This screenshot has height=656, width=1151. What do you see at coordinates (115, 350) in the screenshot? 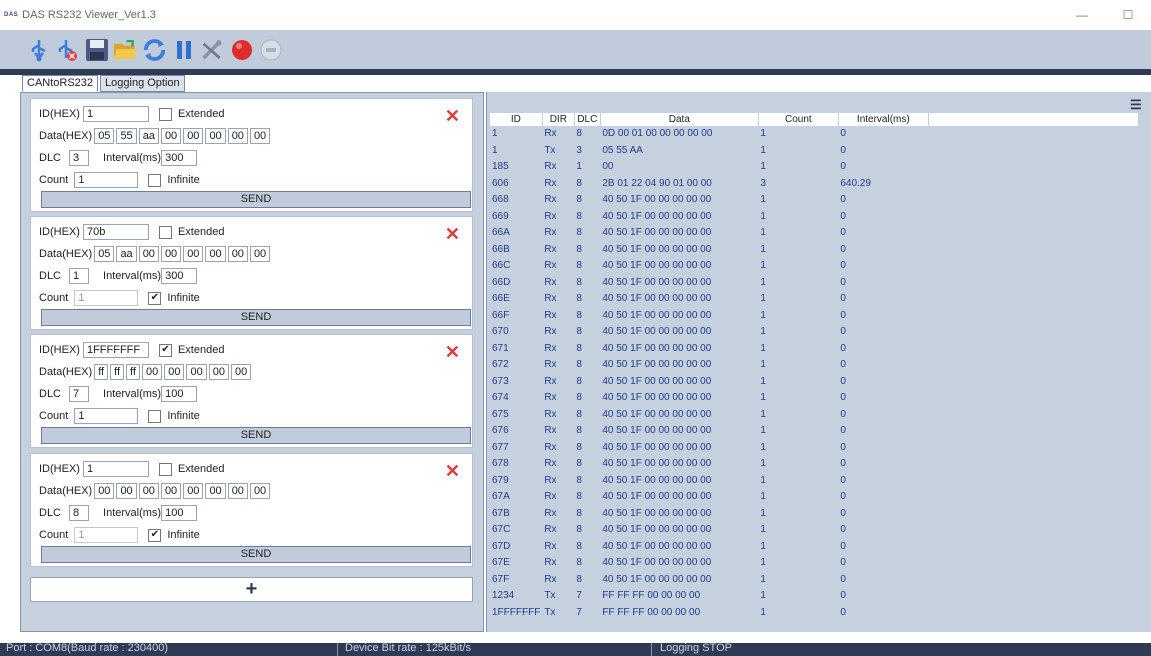
I see `id-input: 1FFFFFFF` at bounding box center [115, 350].